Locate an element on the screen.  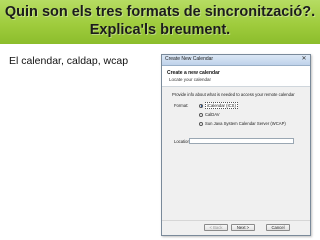
format-option-wcap: Sun Java System Calendar Server (WCAP) is located at coordinates (242, 123).